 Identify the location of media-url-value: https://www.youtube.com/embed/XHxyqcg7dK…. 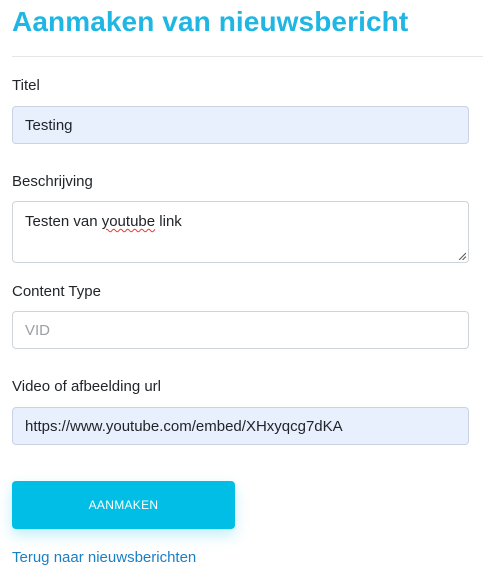
(184, 426).